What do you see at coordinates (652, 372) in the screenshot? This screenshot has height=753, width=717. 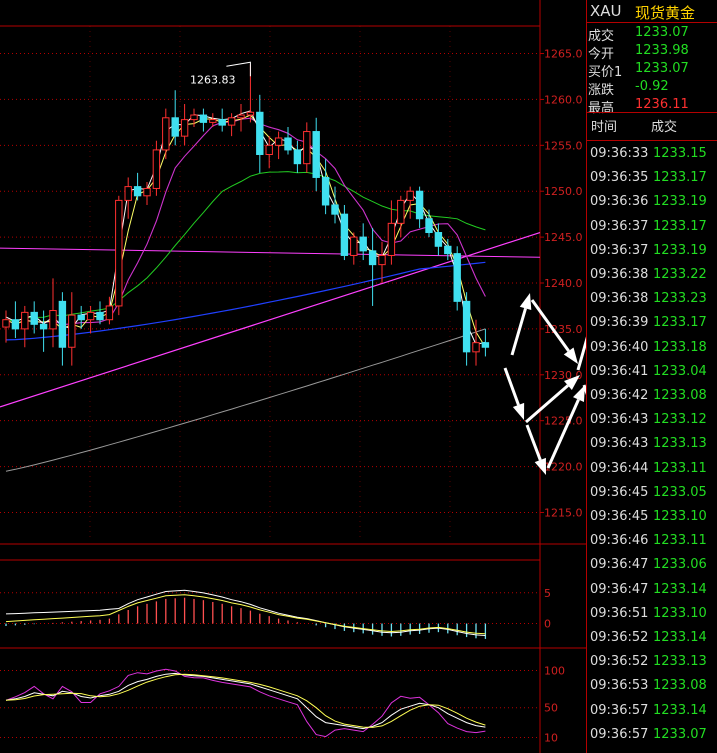 I see `tick-row: 09:36:41 1233.04` at bounding box center [652, 372].